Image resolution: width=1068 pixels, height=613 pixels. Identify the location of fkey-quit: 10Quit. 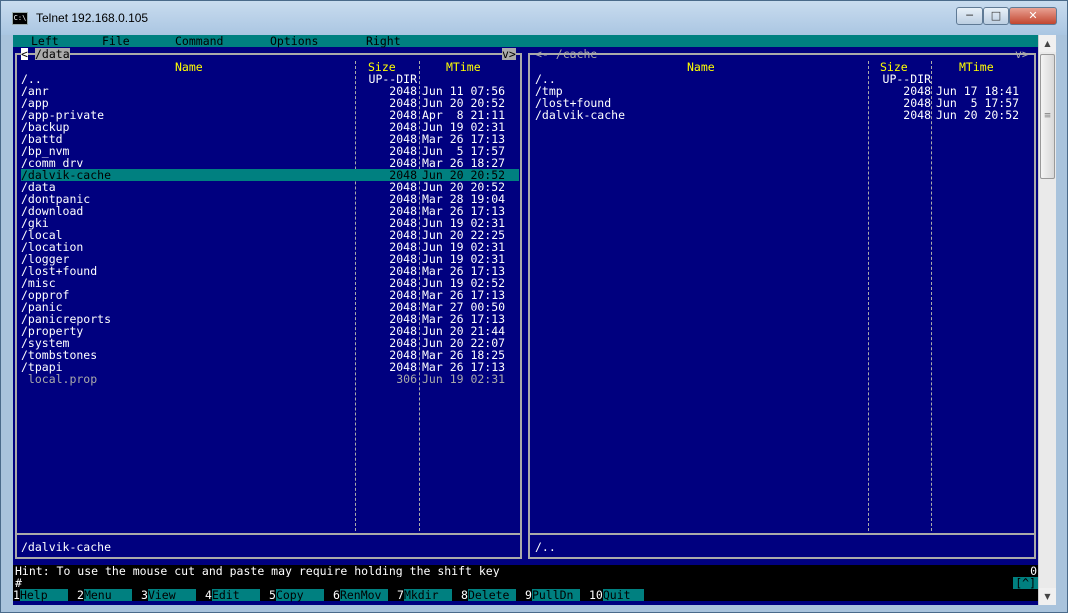
(616, 595).